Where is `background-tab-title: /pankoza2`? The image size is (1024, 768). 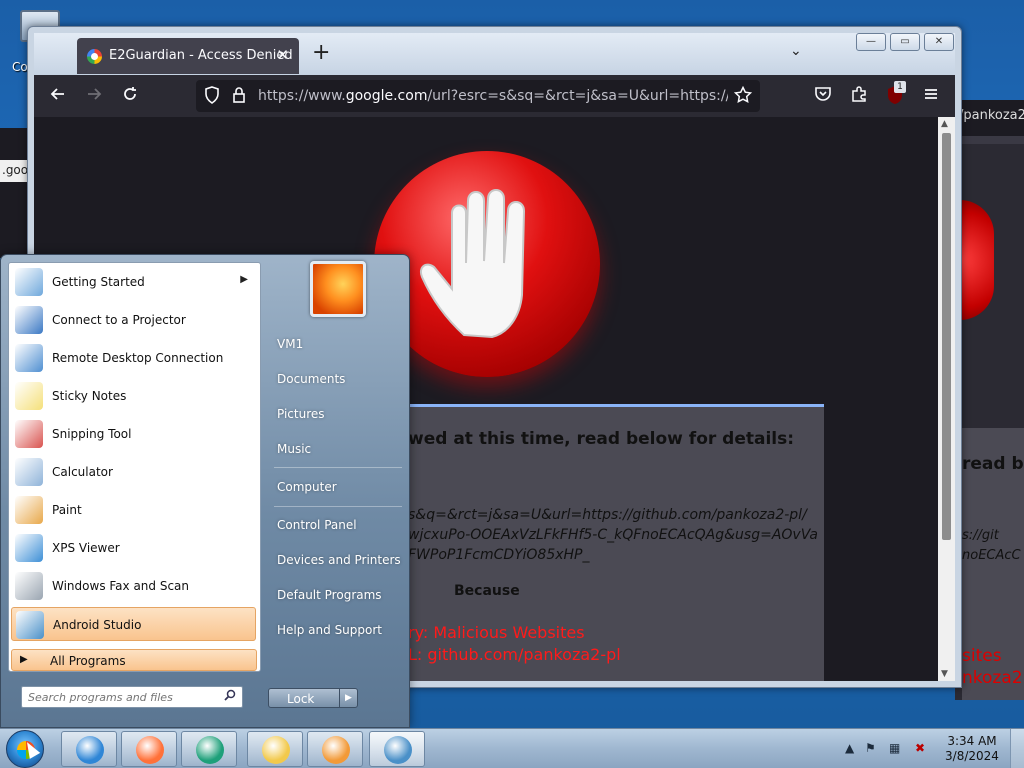
background-tab-title: /pankoza2 is located at coordinates (989, 118).